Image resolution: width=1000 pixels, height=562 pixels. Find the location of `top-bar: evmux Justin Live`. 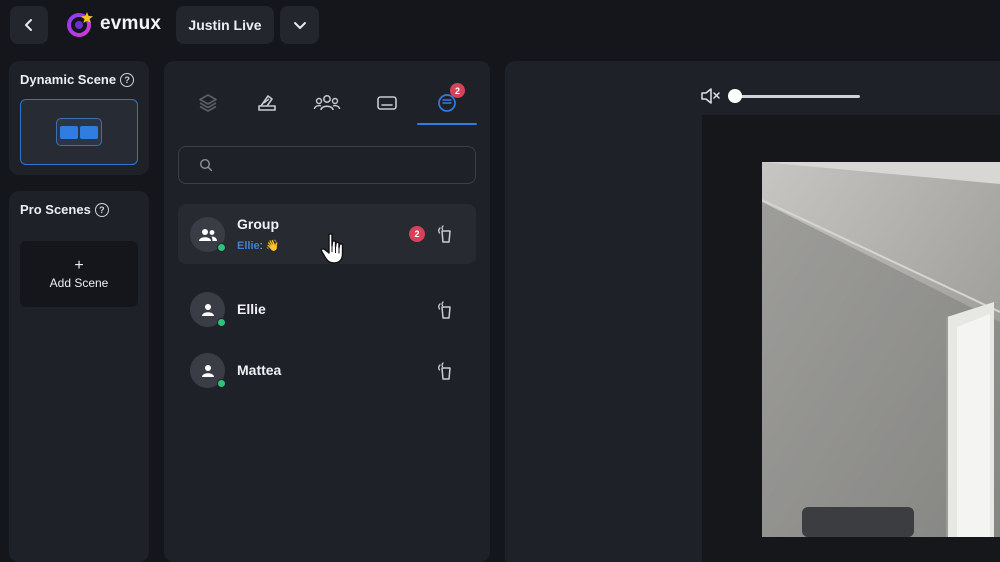

top-bar: evmux Justin Live is located at coordinates (500, 26).